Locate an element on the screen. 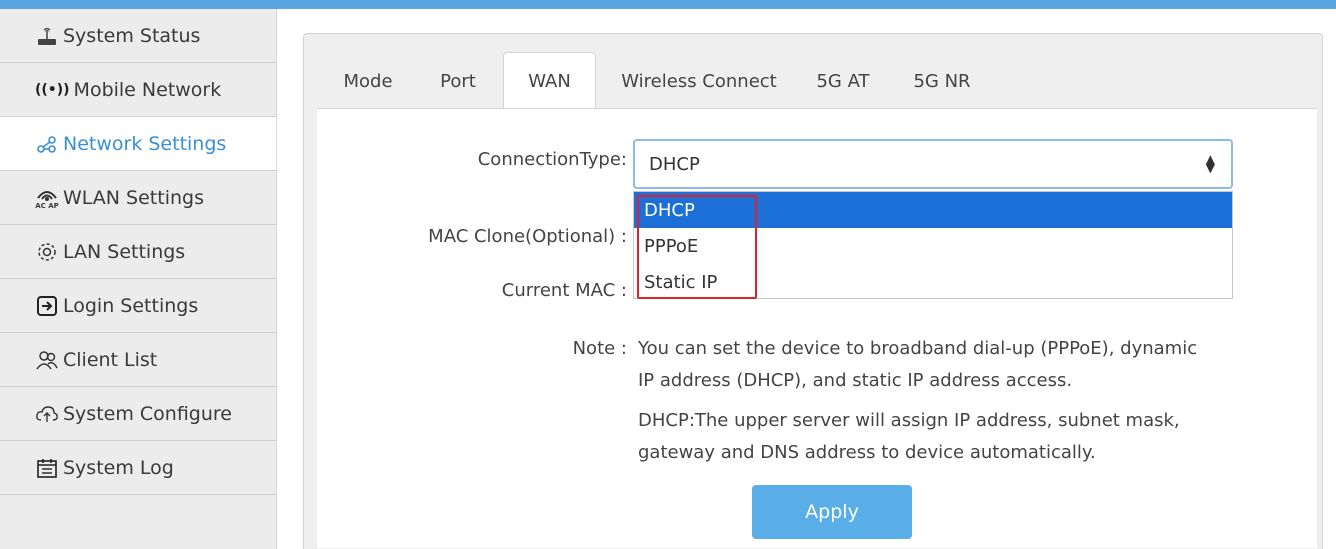  sidebar-item-label: System Log is located at coordinates (118, 467).